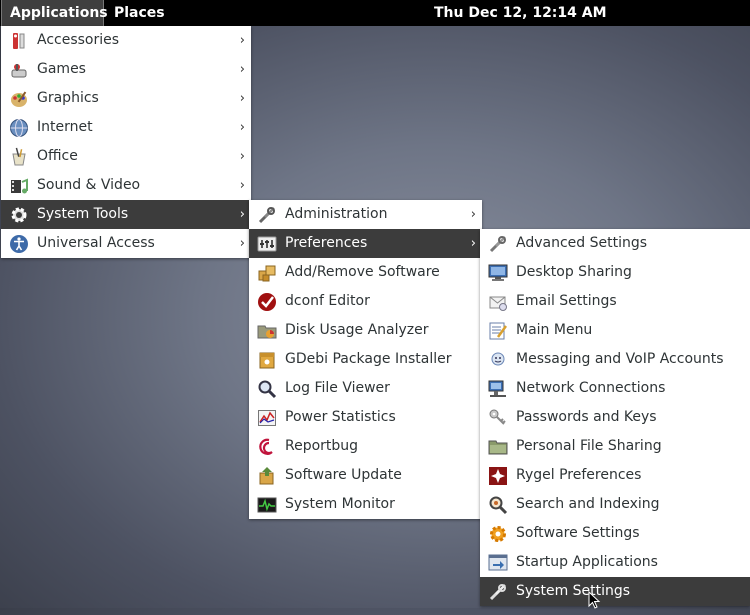 This screenshot has width=750, height=615. Describe the element at coordinates (582, 243) in the screenshot. I see `menu-item-label: Advanced Settings` at that location.